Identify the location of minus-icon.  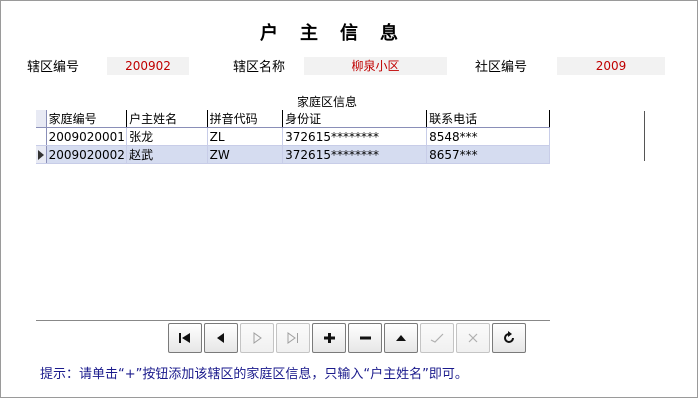
(365, 338).